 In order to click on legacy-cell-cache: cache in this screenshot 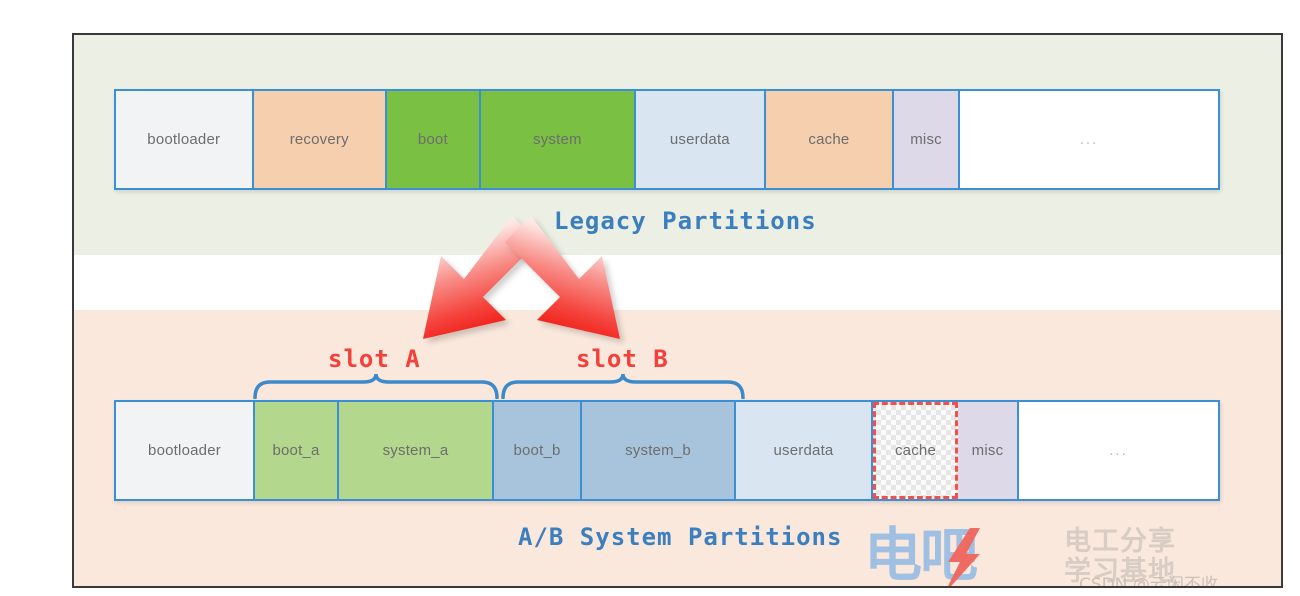, I will do `click(830, 139)`.